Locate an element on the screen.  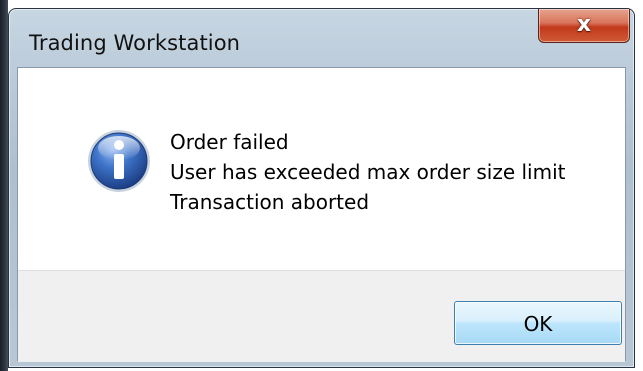
message-line-2: User has exceeded max order size limit is located at coordinates (368, 172).